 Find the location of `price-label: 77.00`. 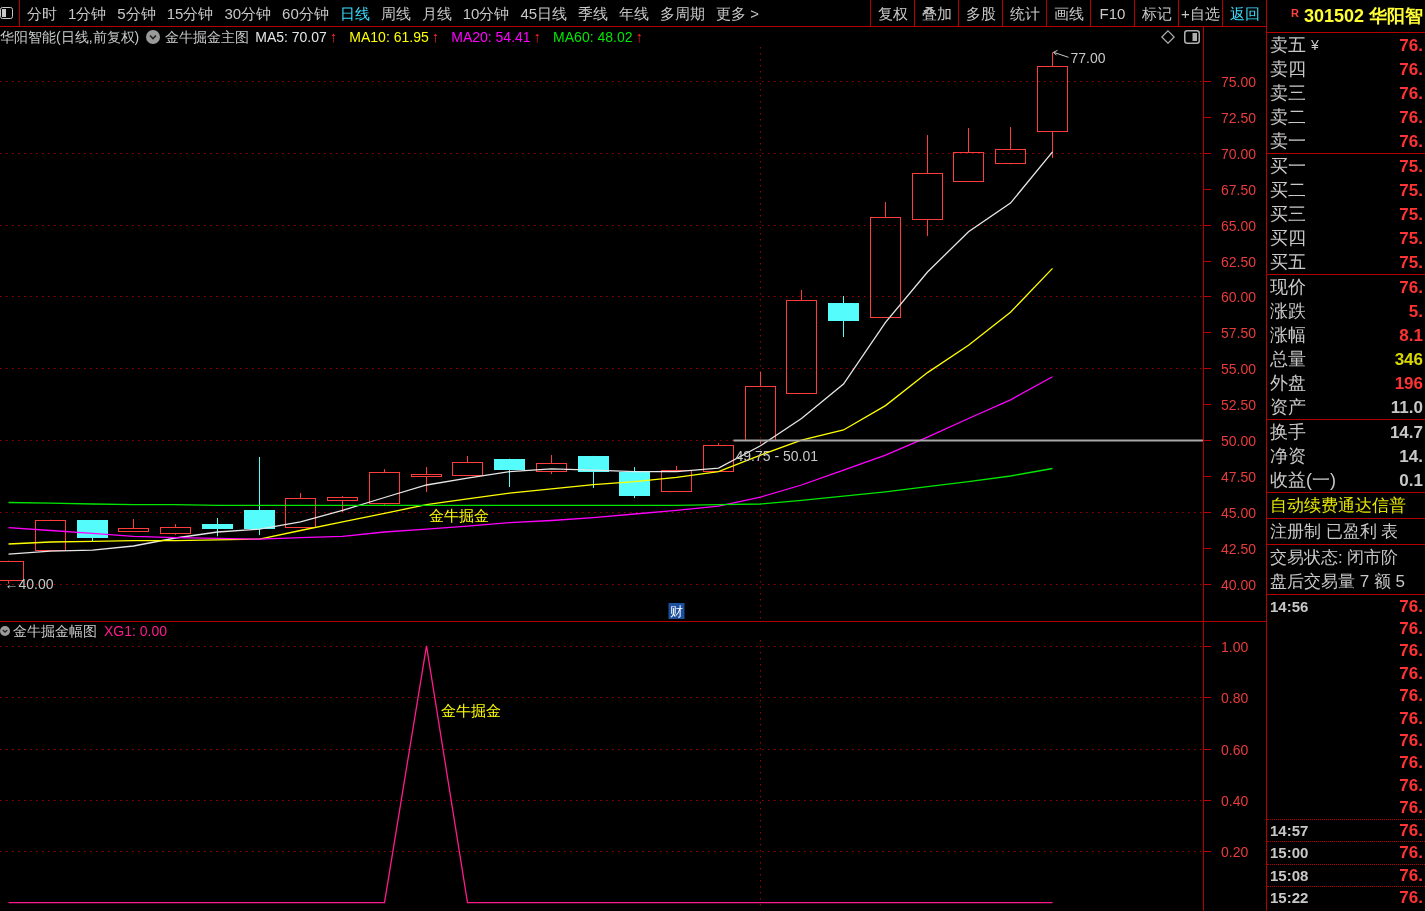

price-label: 77.00 is located at coordinates (1088, 58).